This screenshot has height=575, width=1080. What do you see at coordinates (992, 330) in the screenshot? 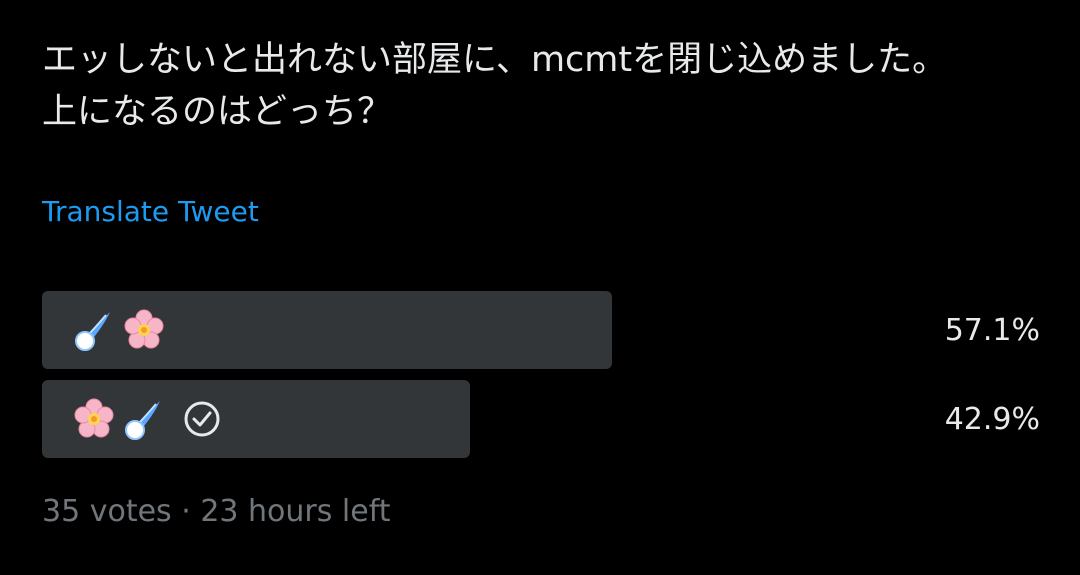
I see `poll-option-percent: 57.1%` at bounding box center [992, 330].